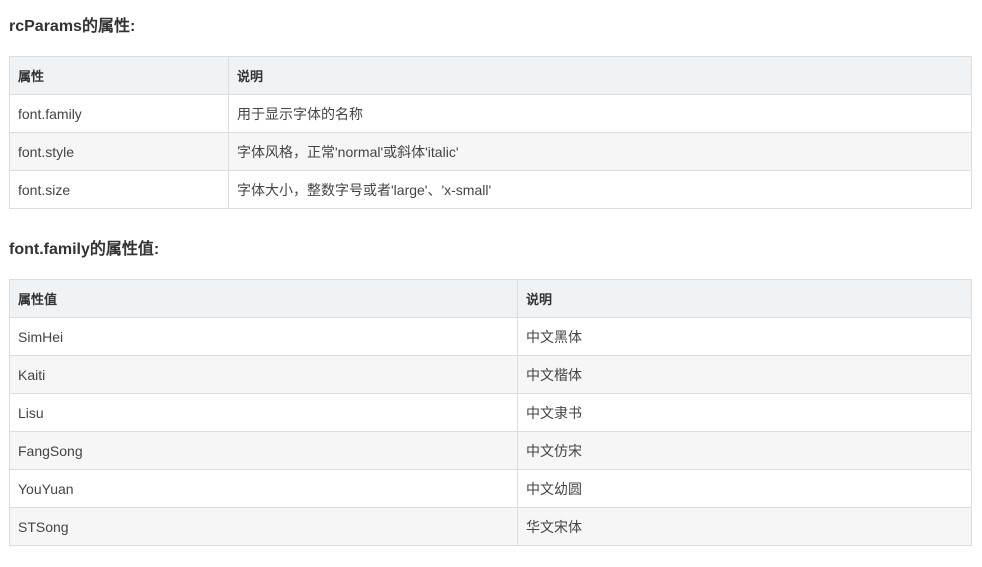 This screenshot has width=982, height=567. Describe the element at coordinates (744, 374) in the screenshot. I see `description-cell: 中文楷体` at that location.